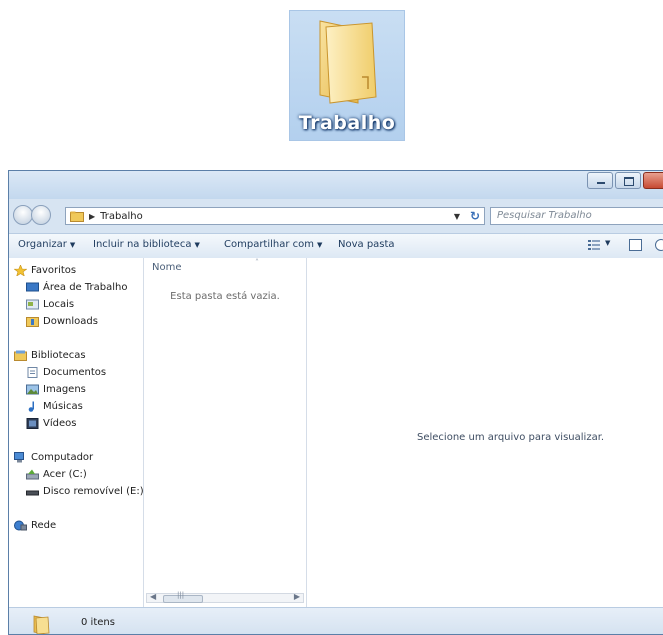 Image resolution: width=663 pixels, height=635 pixels. What do you see at coordinates (121, 216) in the screenshot?
I see `breadcrumb-current: Trabalho` at bounding box center [121, 216].